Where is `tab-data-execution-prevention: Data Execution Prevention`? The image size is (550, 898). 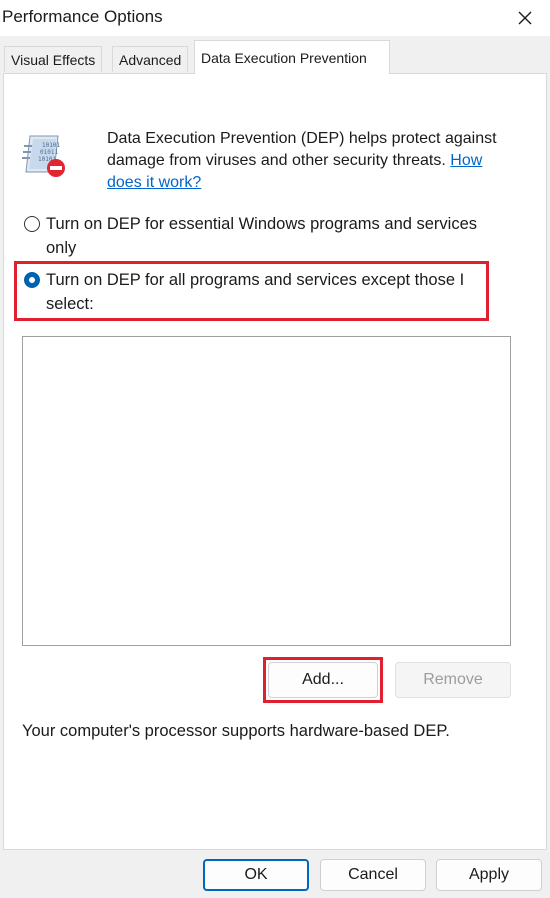 tab-data-execution-prevention: Data Execution Prevention is located at coordinates (292, 57).